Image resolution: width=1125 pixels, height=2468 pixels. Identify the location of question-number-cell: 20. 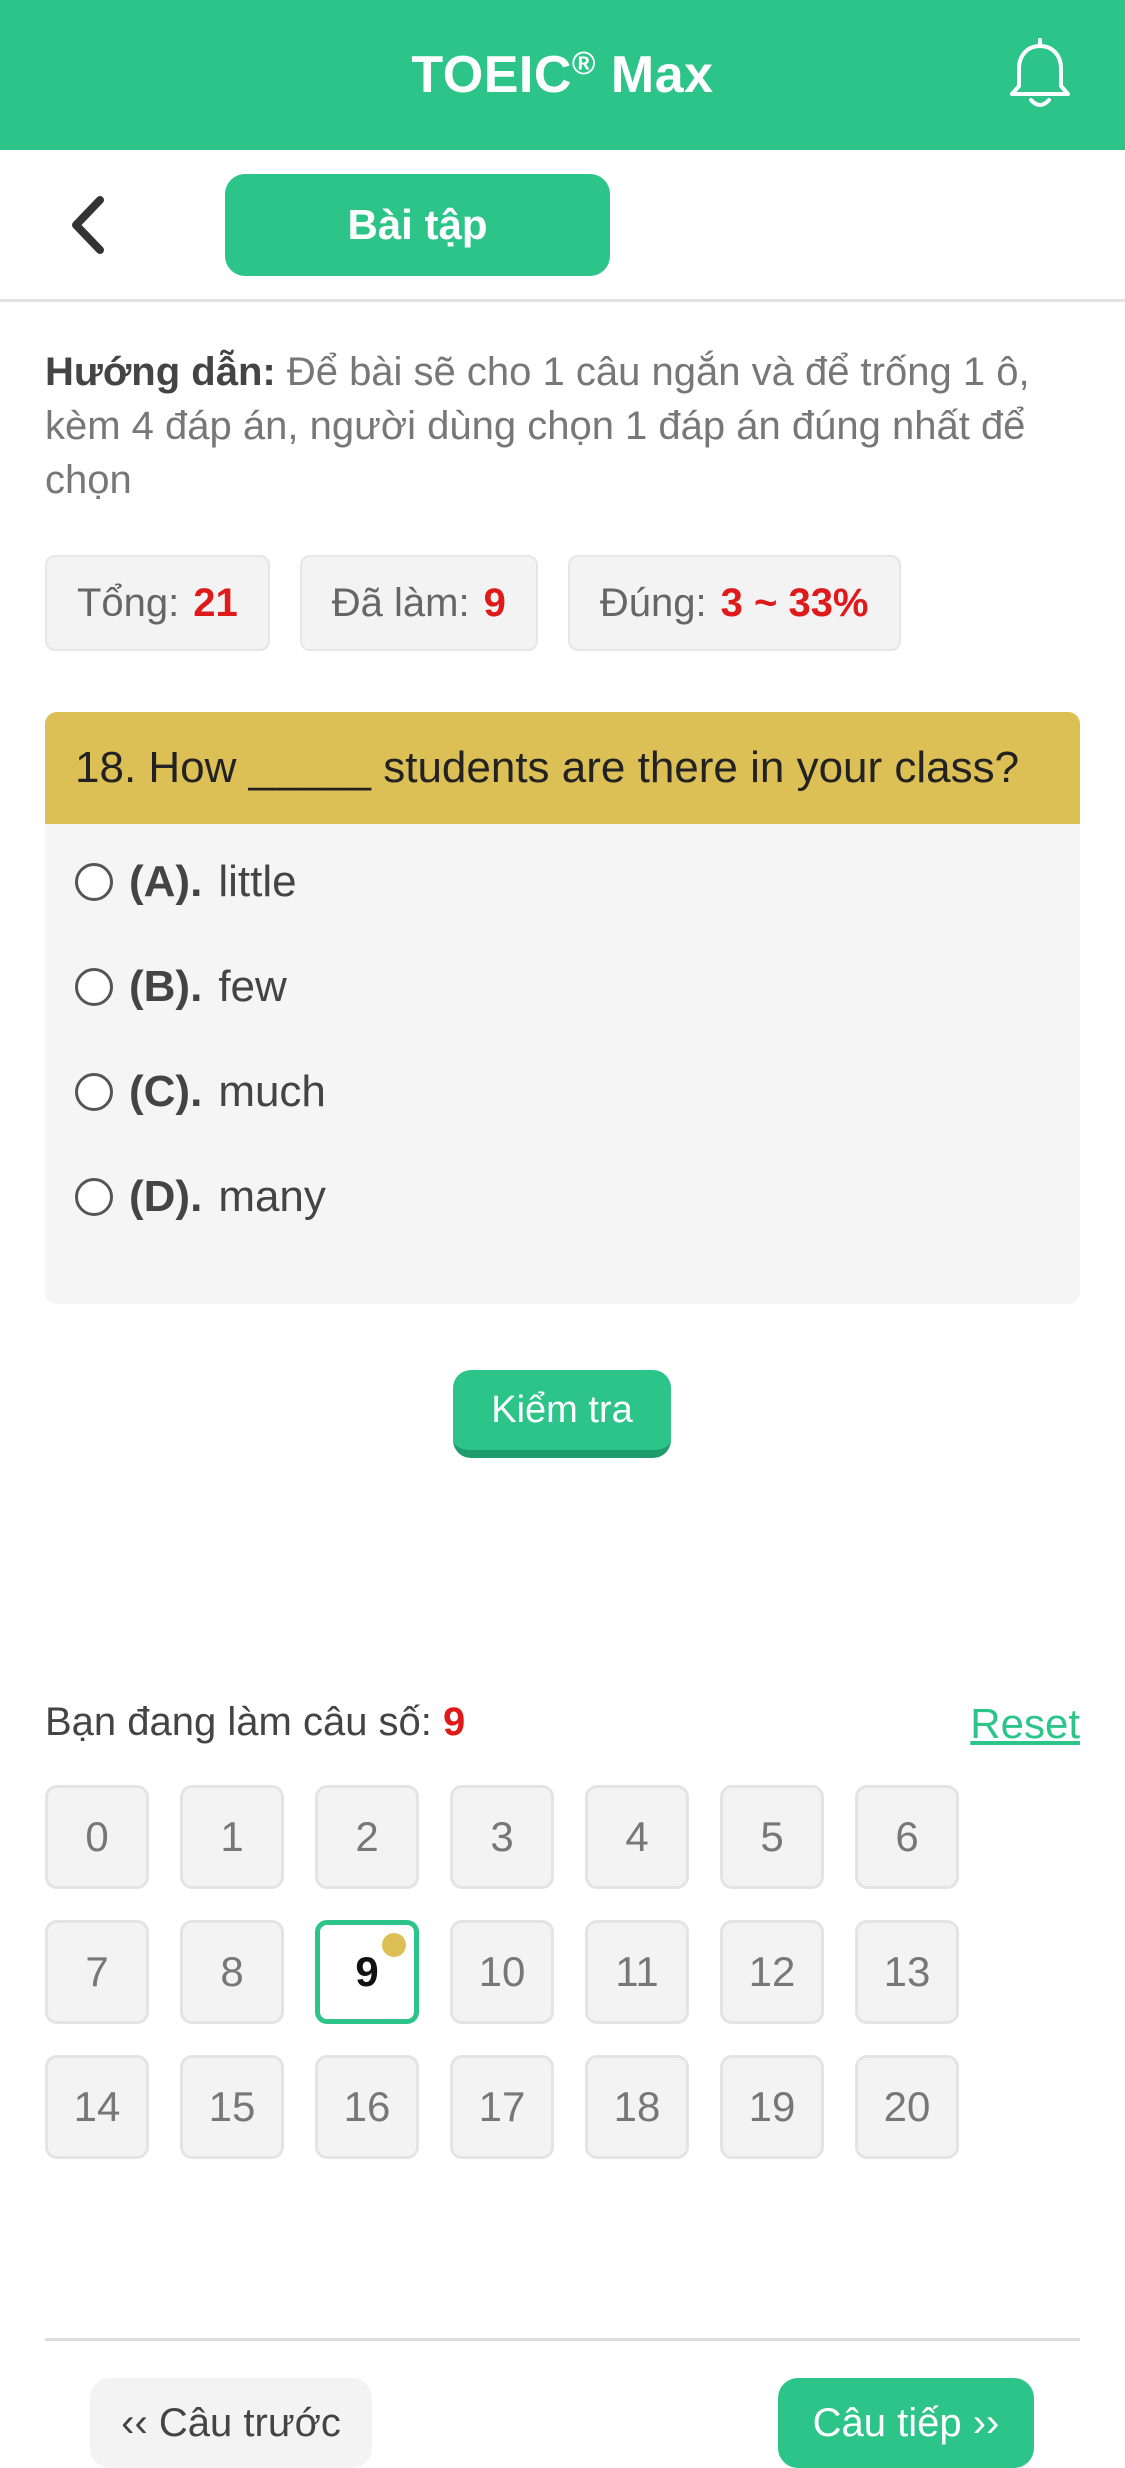
(907, 2107).